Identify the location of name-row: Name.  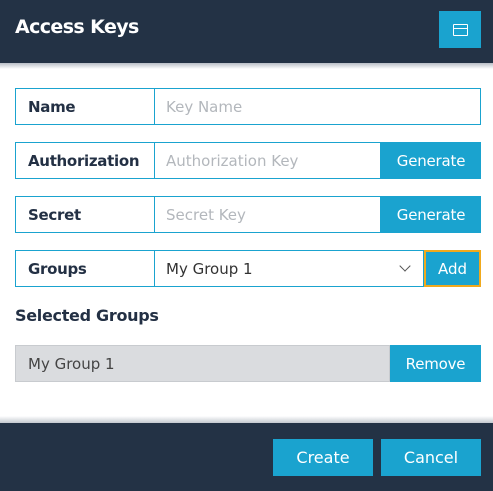
(248, 106).